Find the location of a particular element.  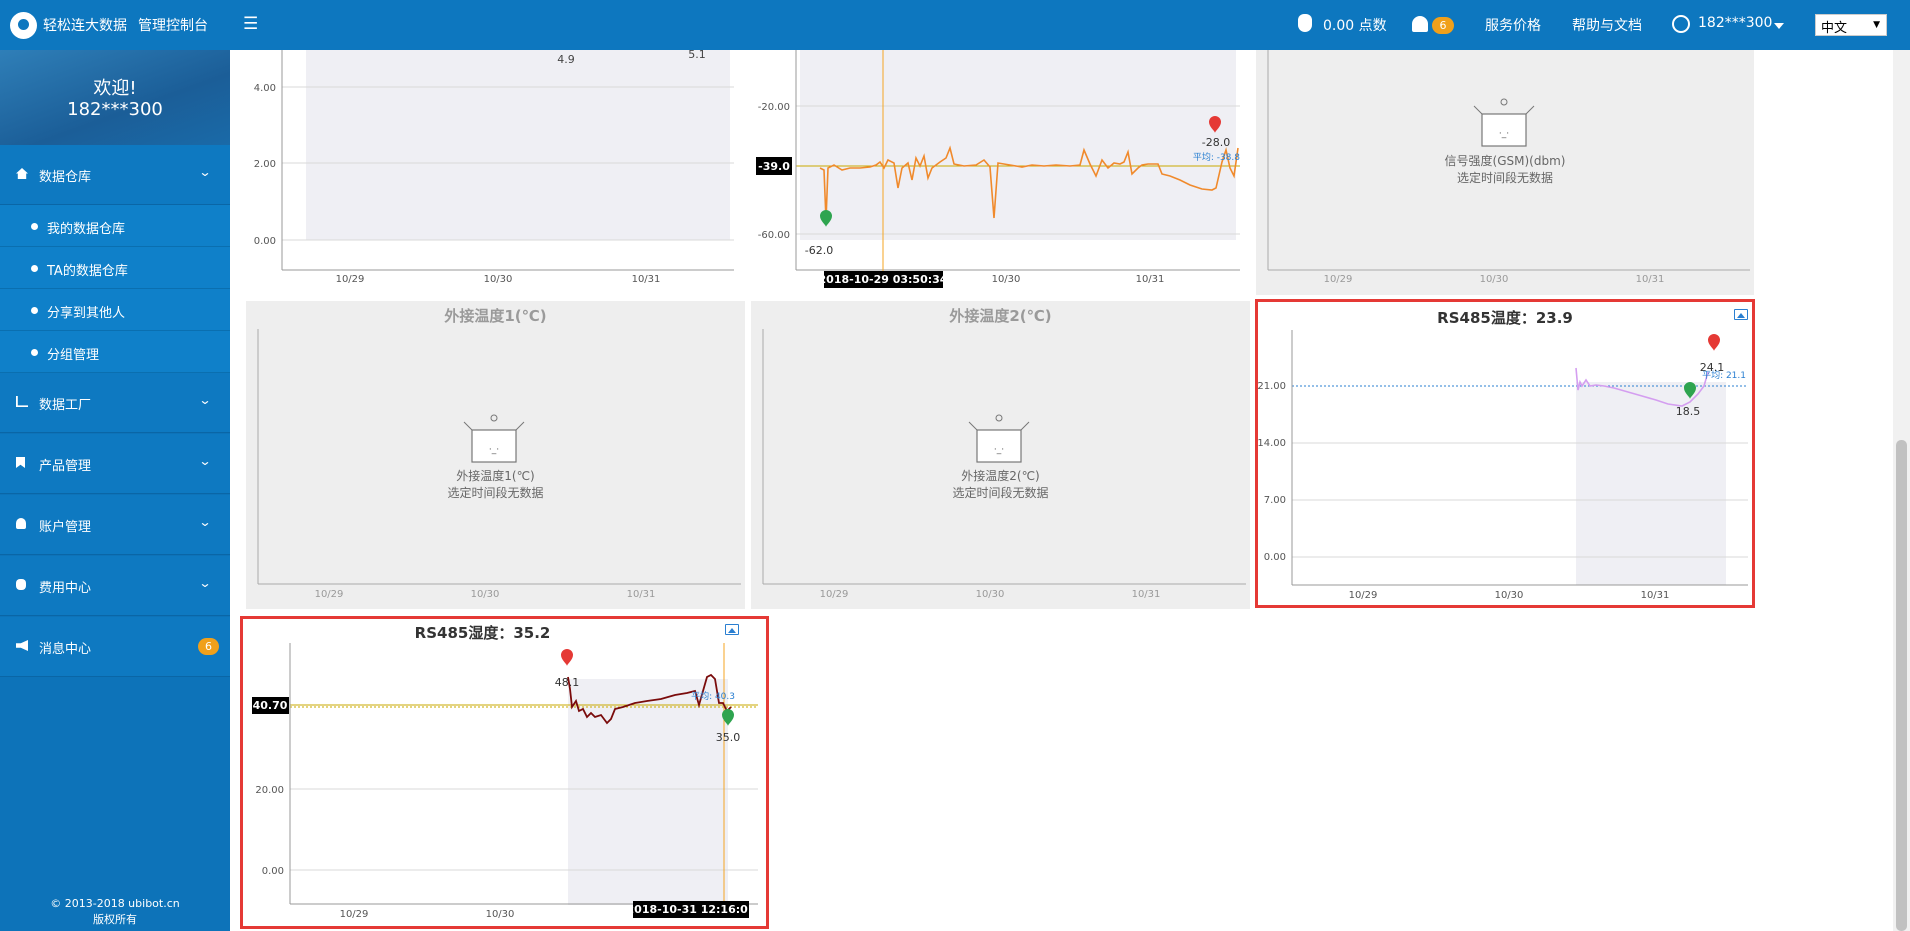

logo-icon is located at coordinates (23, 25).